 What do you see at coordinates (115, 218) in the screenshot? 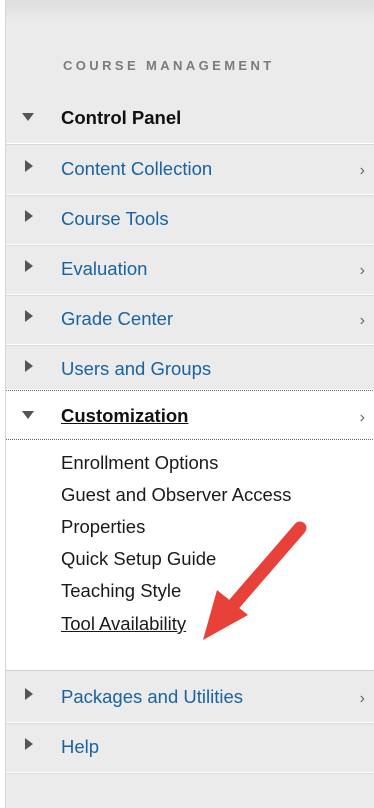
I see `menu-item-label: Course Tools` at bounding box center [115, 218].